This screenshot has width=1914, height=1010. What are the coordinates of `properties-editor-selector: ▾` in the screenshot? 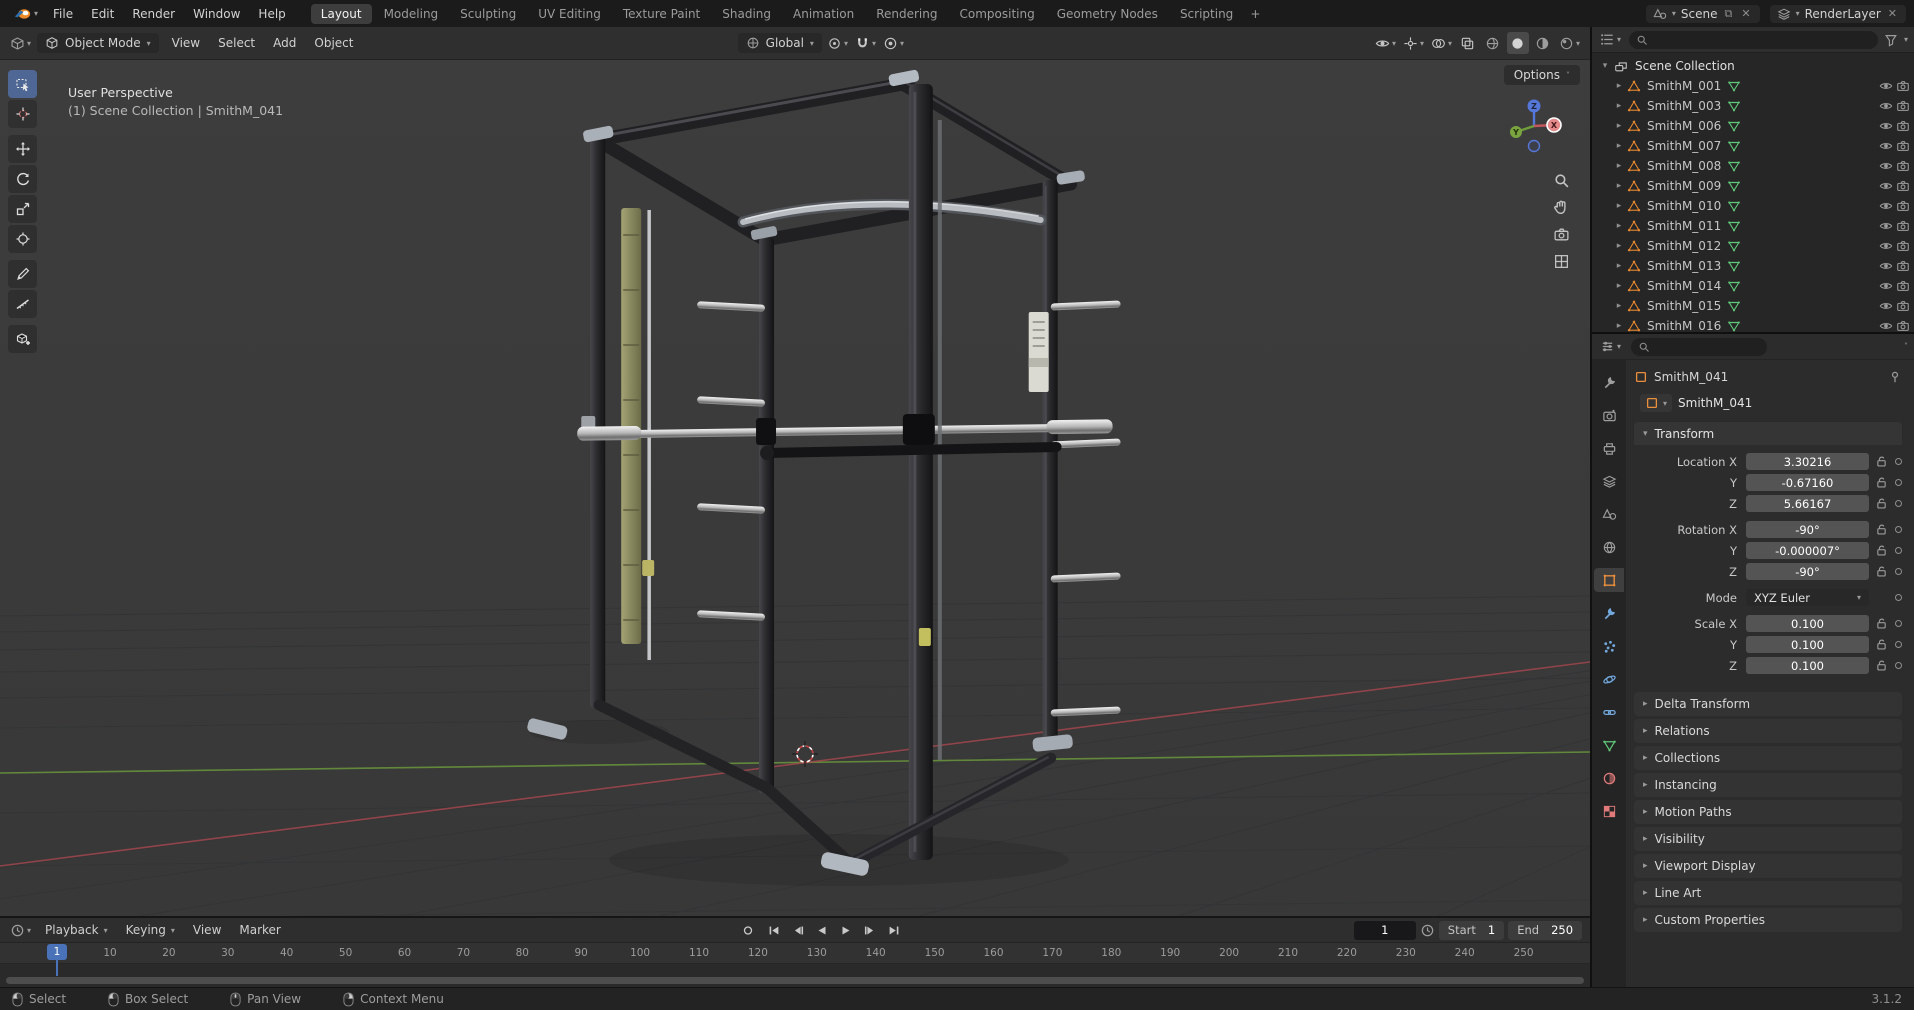 It's located at (1610, 347).